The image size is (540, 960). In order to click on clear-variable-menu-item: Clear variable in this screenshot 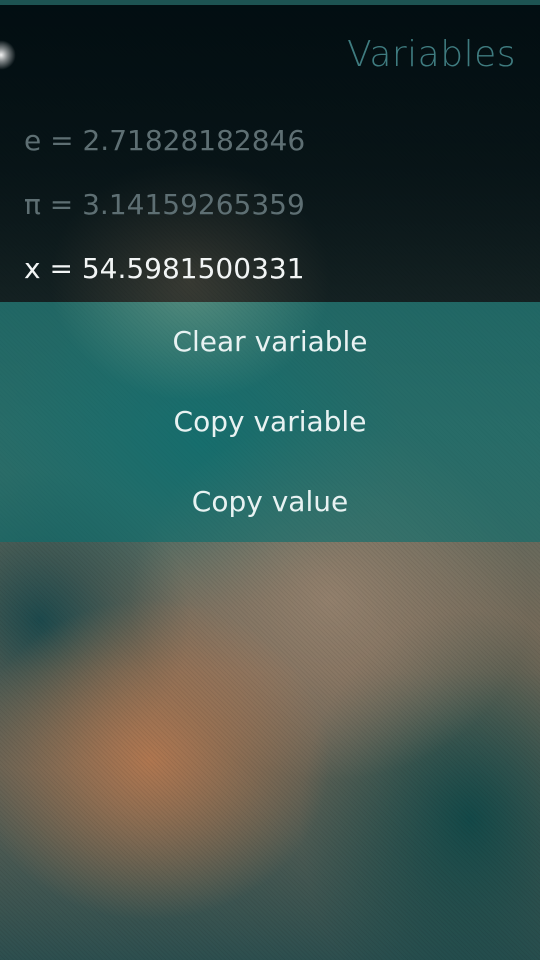, I will do `click(270, 342)`.